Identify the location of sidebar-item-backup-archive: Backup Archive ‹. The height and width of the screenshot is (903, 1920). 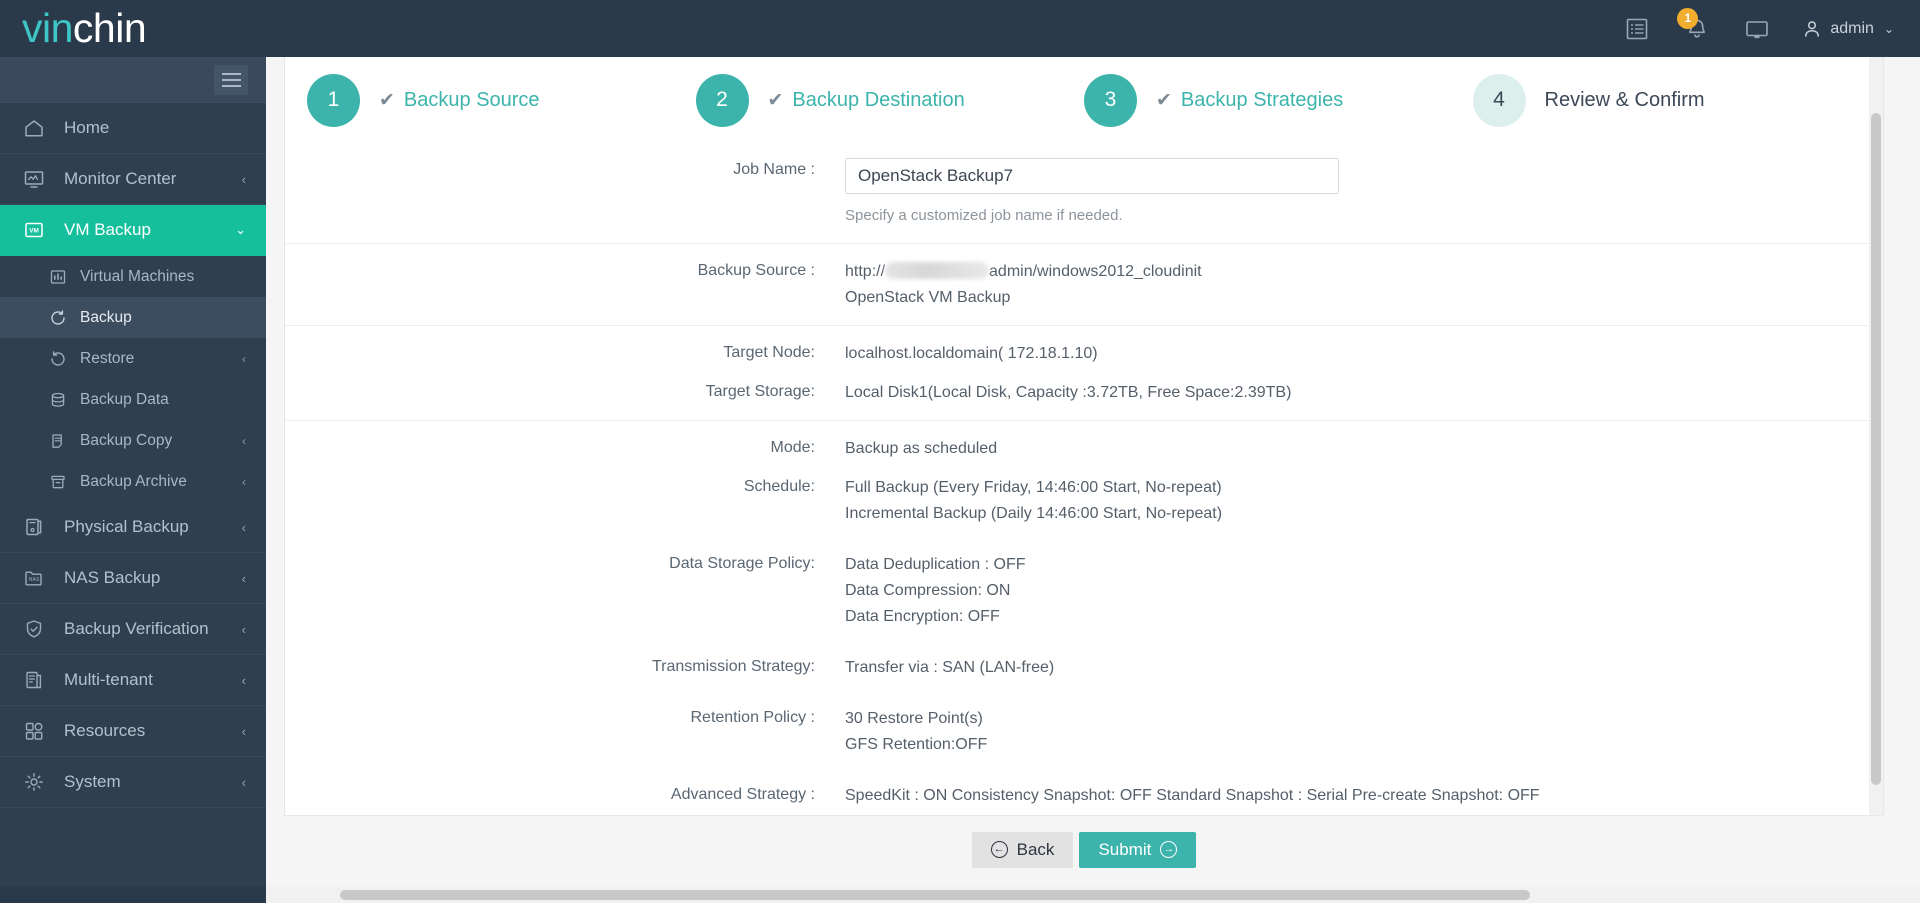
(133, 481).